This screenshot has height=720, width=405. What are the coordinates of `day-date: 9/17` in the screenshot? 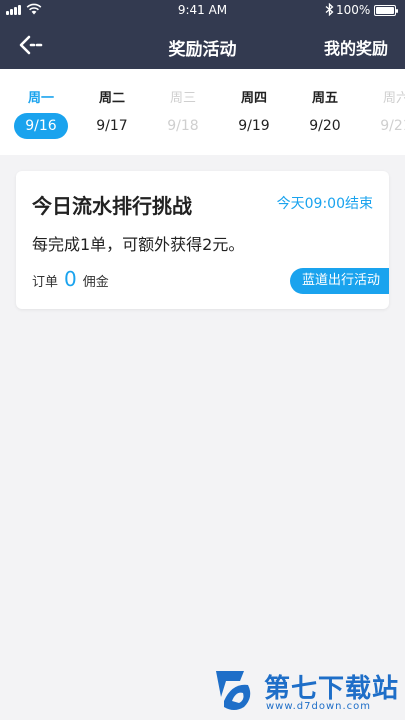 It's located at (112, 126).